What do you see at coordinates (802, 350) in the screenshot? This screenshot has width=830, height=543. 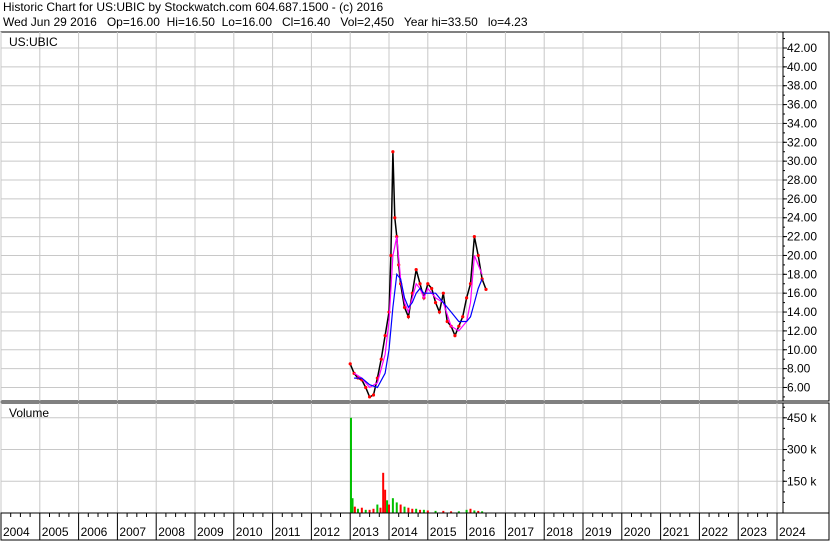 I see `price-y-tick-label: 10.00` at bounding box center [802, 350].